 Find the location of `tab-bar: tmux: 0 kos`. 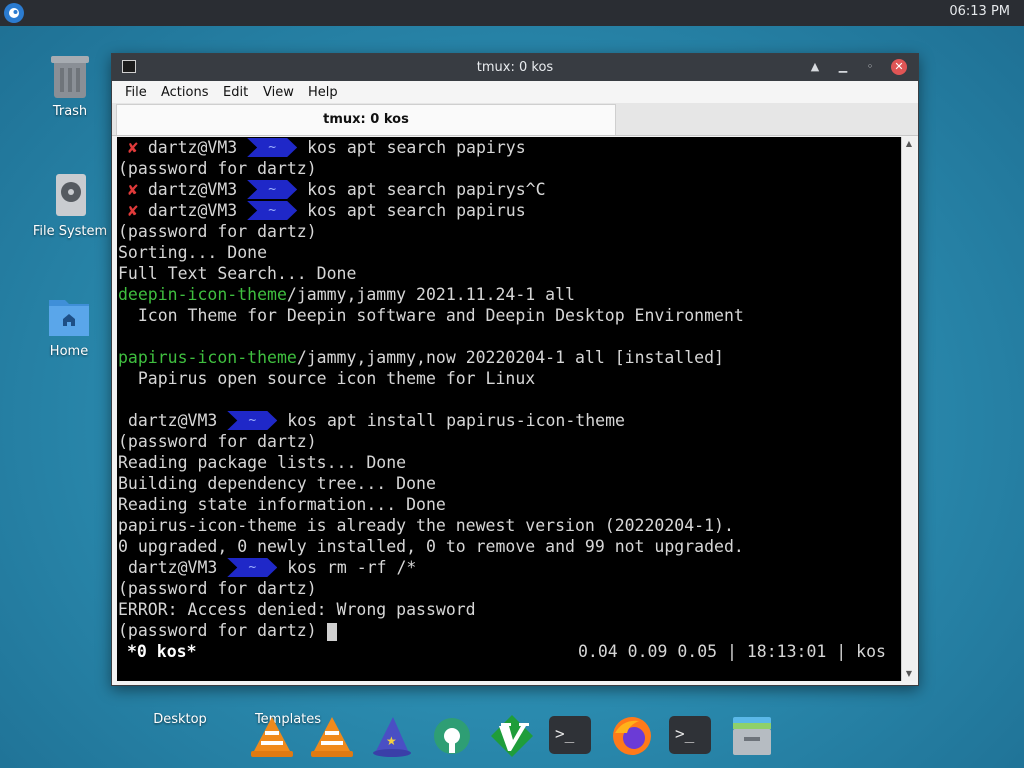

tab-bar: tmux: 0 kos is located at coordinates (515, 119).